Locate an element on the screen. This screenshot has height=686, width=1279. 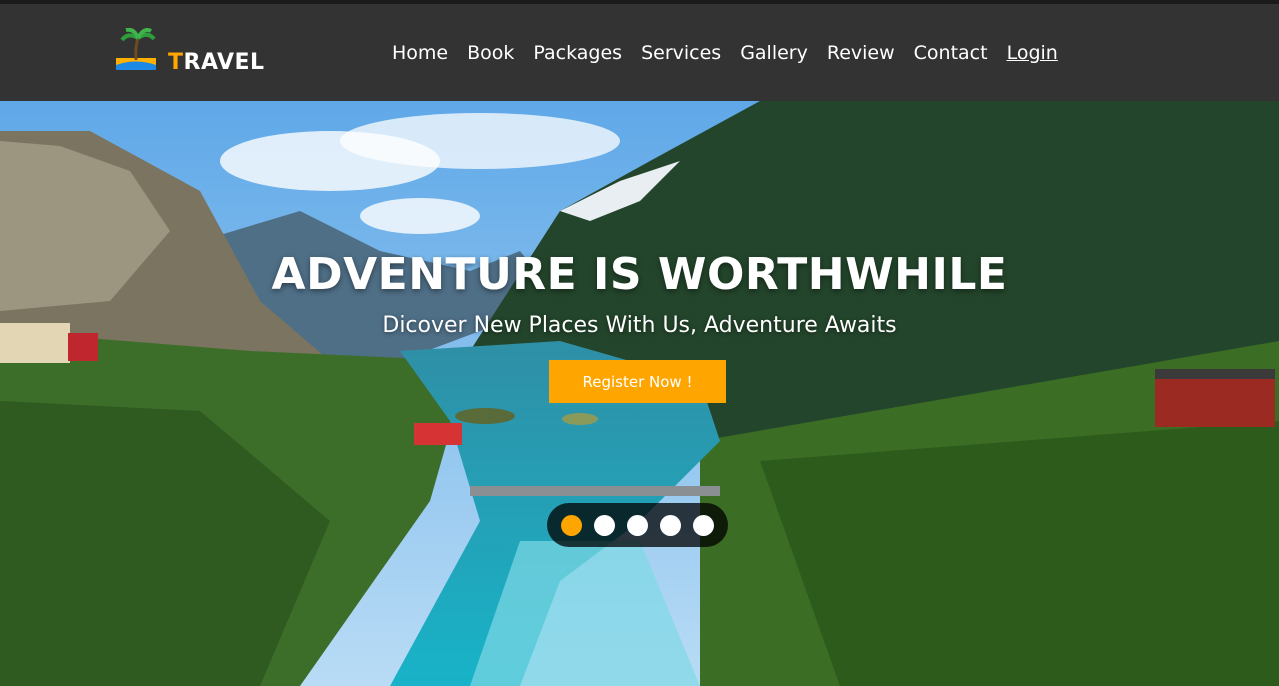
nav-gallery: Gallery is located at coordinates (774, 54).